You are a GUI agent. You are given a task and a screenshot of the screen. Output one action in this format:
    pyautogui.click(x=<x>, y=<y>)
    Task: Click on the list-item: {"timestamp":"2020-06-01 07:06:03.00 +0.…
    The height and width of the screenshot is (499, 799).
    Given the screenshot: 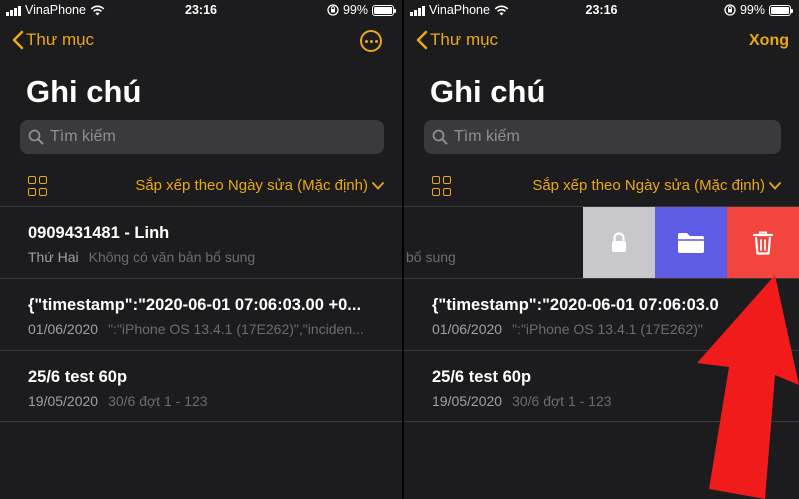 What is the action you would take?
    pyautogui.click(x=201, y=314)
    